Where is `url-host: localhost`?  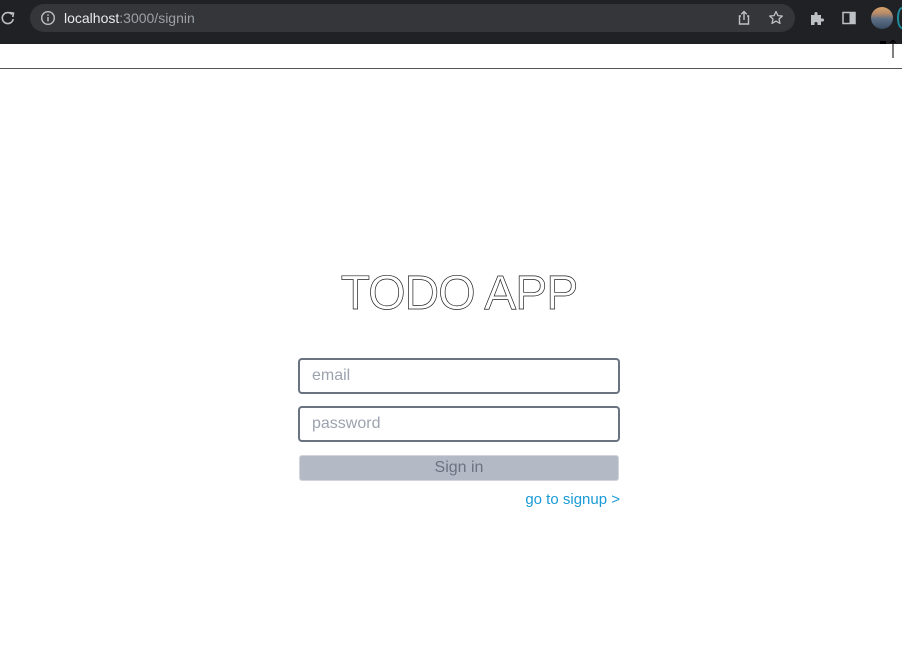
url-host: localhost is located at coordinates (92, 18).